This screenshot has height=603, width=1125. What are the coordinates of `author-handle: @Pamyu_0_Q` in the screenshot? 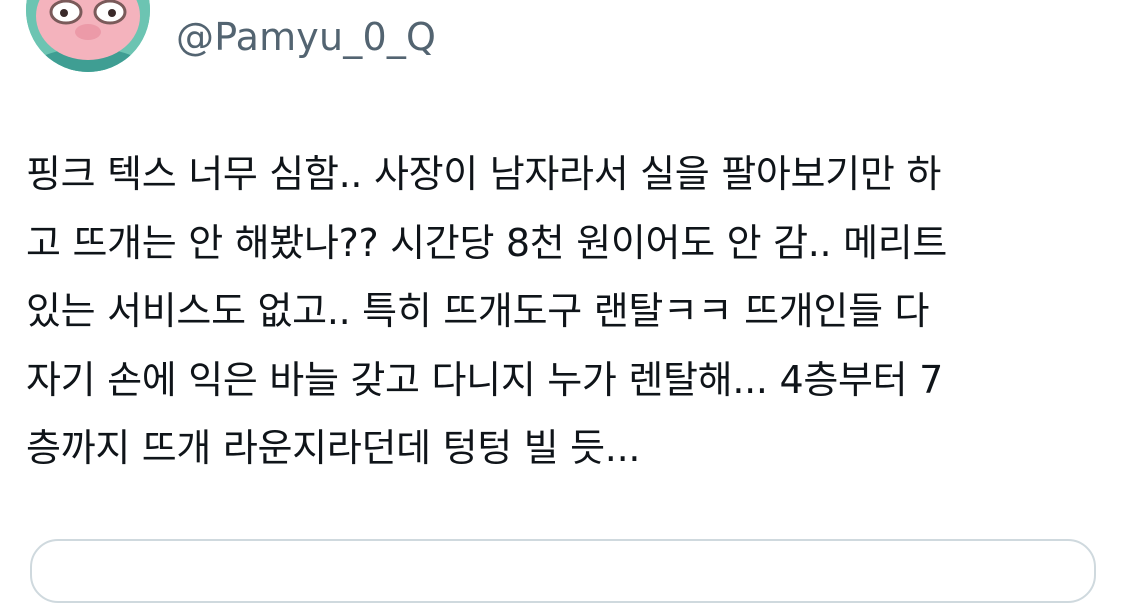 It's located at (306, 37).